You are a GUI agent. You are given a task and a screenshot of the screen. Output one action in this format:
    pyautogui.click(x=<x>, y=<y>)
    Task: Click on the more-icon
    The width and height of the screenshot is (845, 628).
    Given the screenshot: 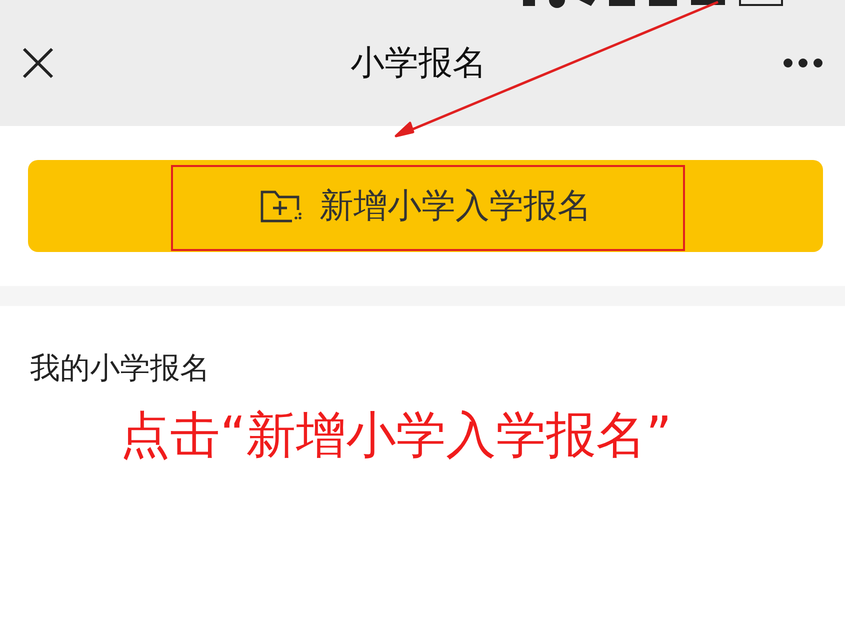 What is the action you would take?
    pyautogui.click(x=803, y=63)
    